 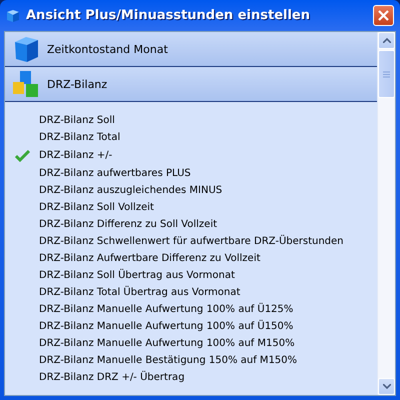 I want to click on list-item: DRZ-Bilanz Total Übertrag aus Vormonat, so click(x=139, y=292).